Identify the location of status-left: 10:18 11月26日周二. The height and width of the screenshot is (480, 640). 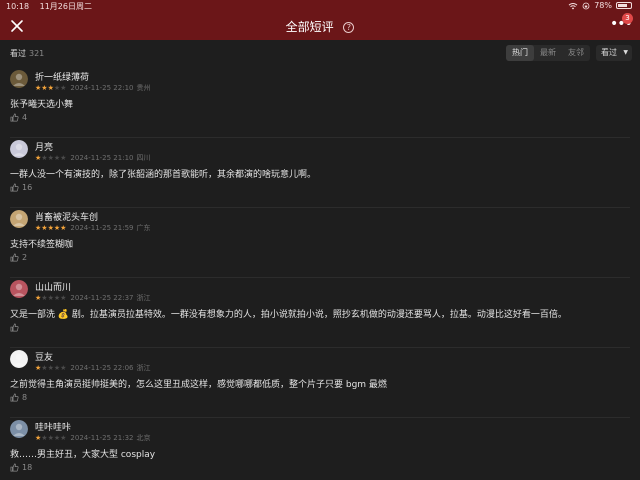
(53, 6).